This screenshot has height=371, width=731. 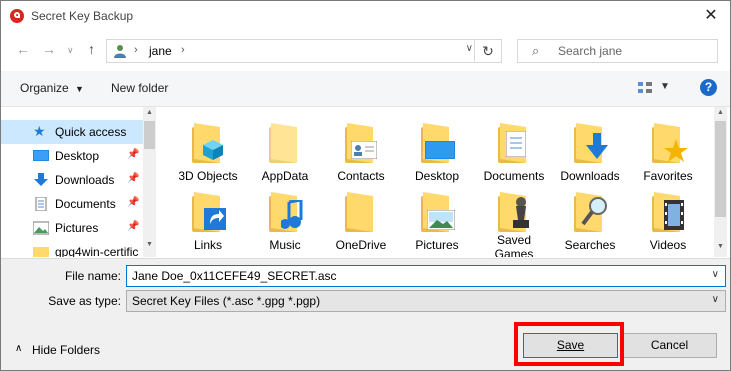 What do you see at coordinates (234, 276) in the screenshot?
I see `file-name-value: Jane Doe_0x11CEFE49_SECRET.asc` at bounding box center [234, 276].